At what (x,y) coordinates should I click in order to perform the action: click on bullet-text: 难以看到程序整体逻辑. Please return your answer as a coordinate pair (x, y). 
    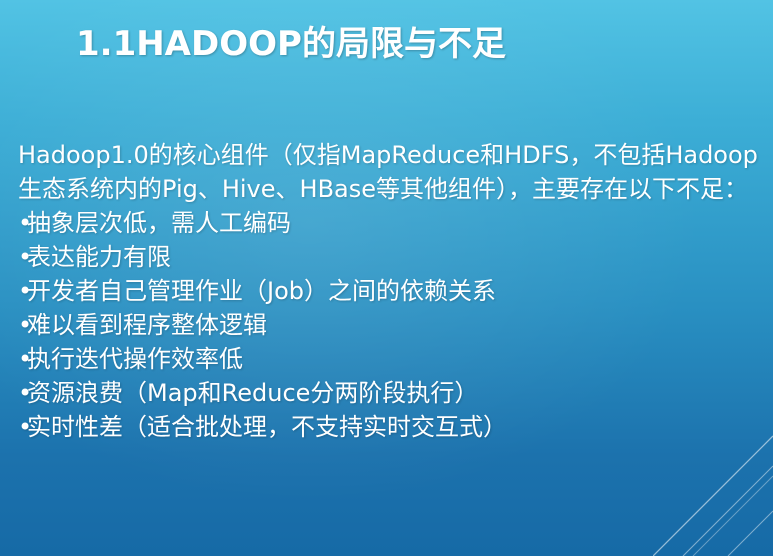
    Looking at the image, I should click on (147, 325).